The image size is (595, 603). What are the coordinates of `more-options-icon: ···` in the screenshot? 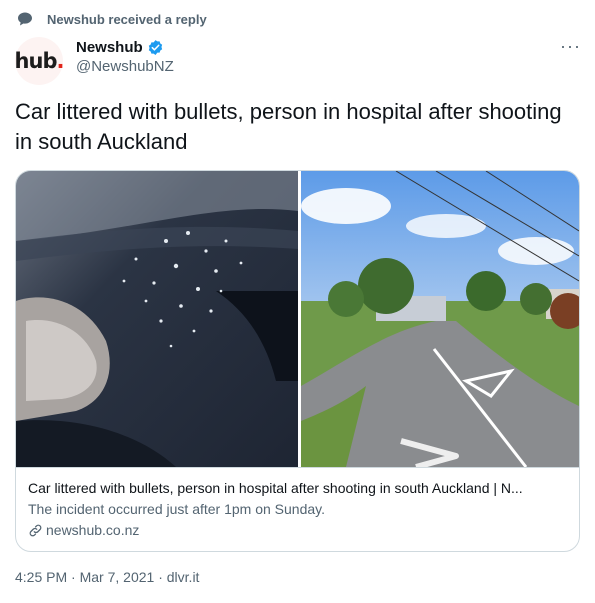 It's located at (570, 46).